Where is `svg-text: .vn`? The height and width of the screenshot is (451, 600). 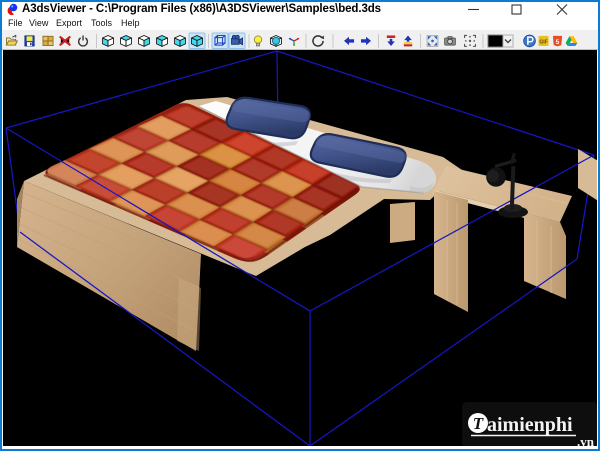
svg-text: .vn is located at coordinates (586, 440).